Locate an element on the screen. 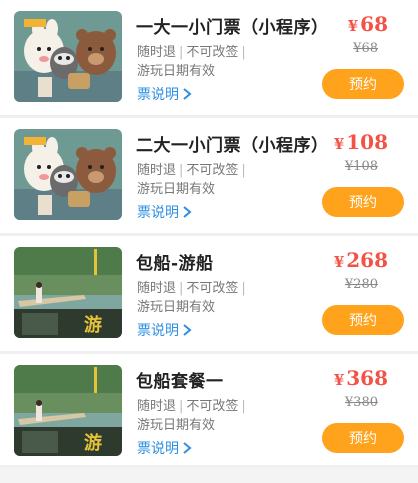  ticket-price: ¥368 is located at coordinates (361, 378).